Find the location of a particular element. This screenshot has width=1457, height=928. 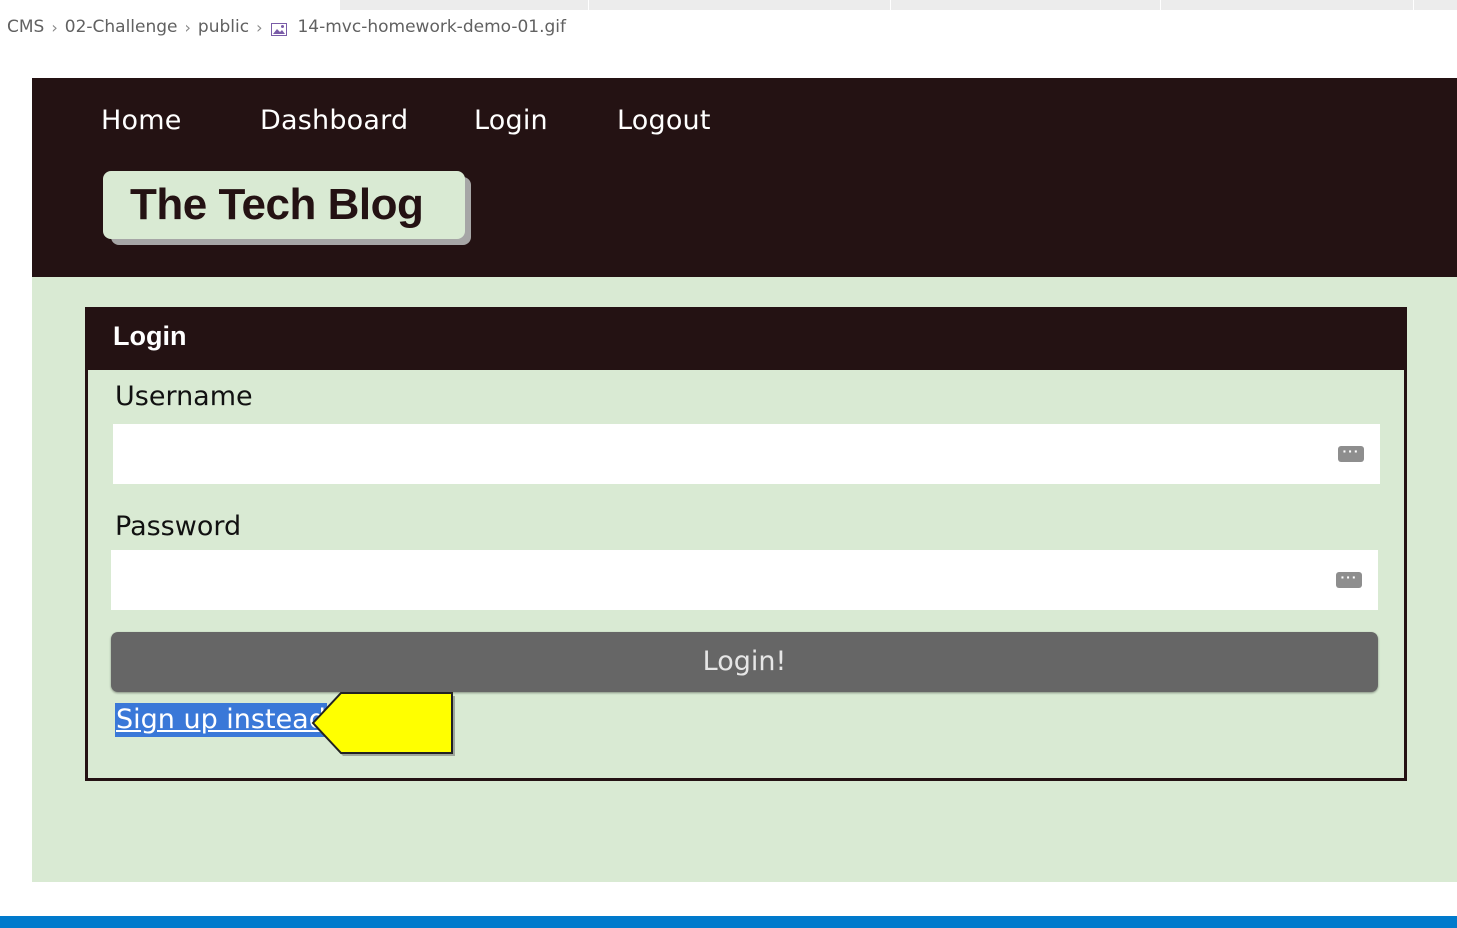

breadcrumb-item-file: 14-mvc-homework-demo-01.gif is located at coordinates (431, 27).